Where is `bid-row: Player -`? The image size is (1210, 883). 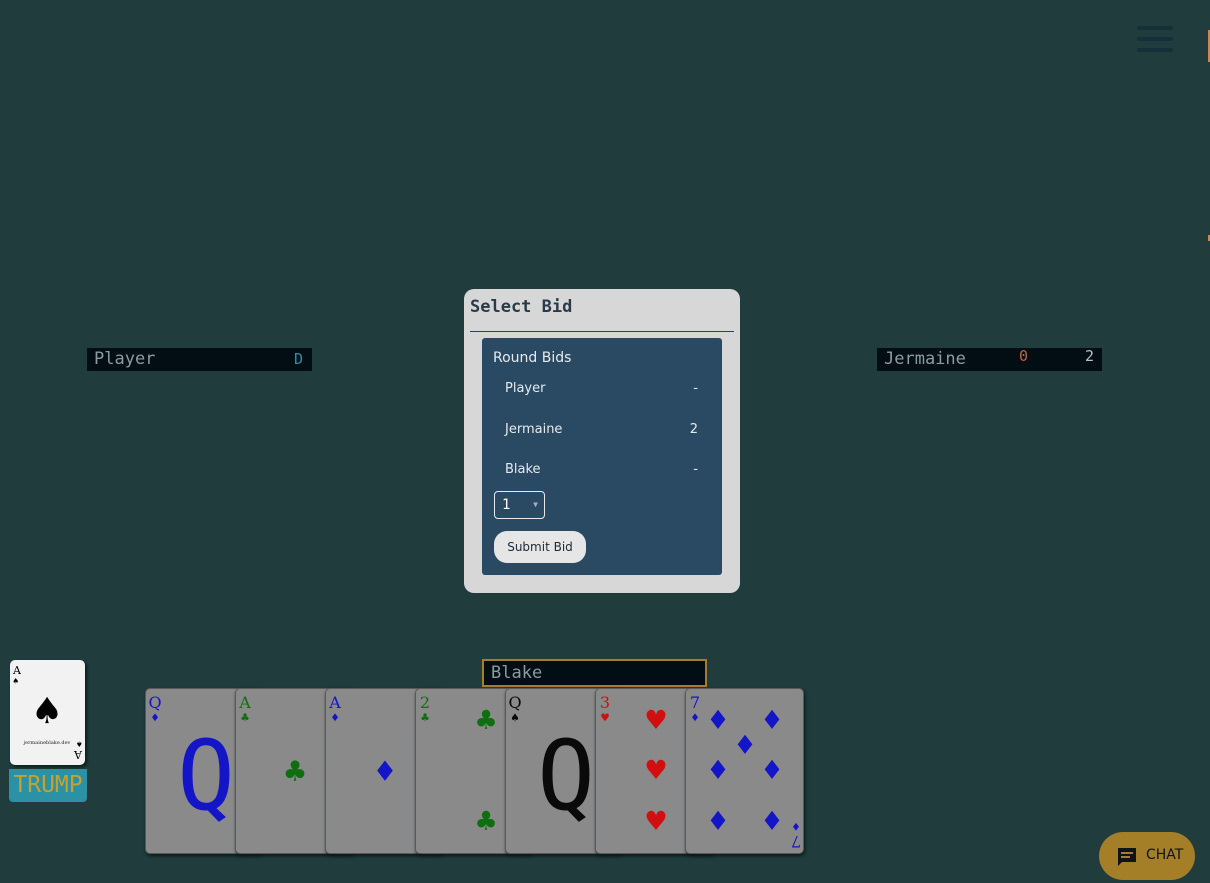
bid-row: Player - is located at coordinates (601, 390).